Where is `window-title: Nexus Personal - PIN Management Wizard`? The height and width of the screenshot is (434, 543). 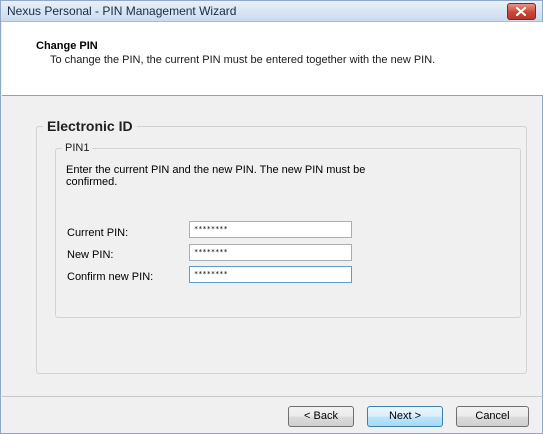 window-title: Nexus Personal - PIN Management Wizard is located at coordinates (122, 11).